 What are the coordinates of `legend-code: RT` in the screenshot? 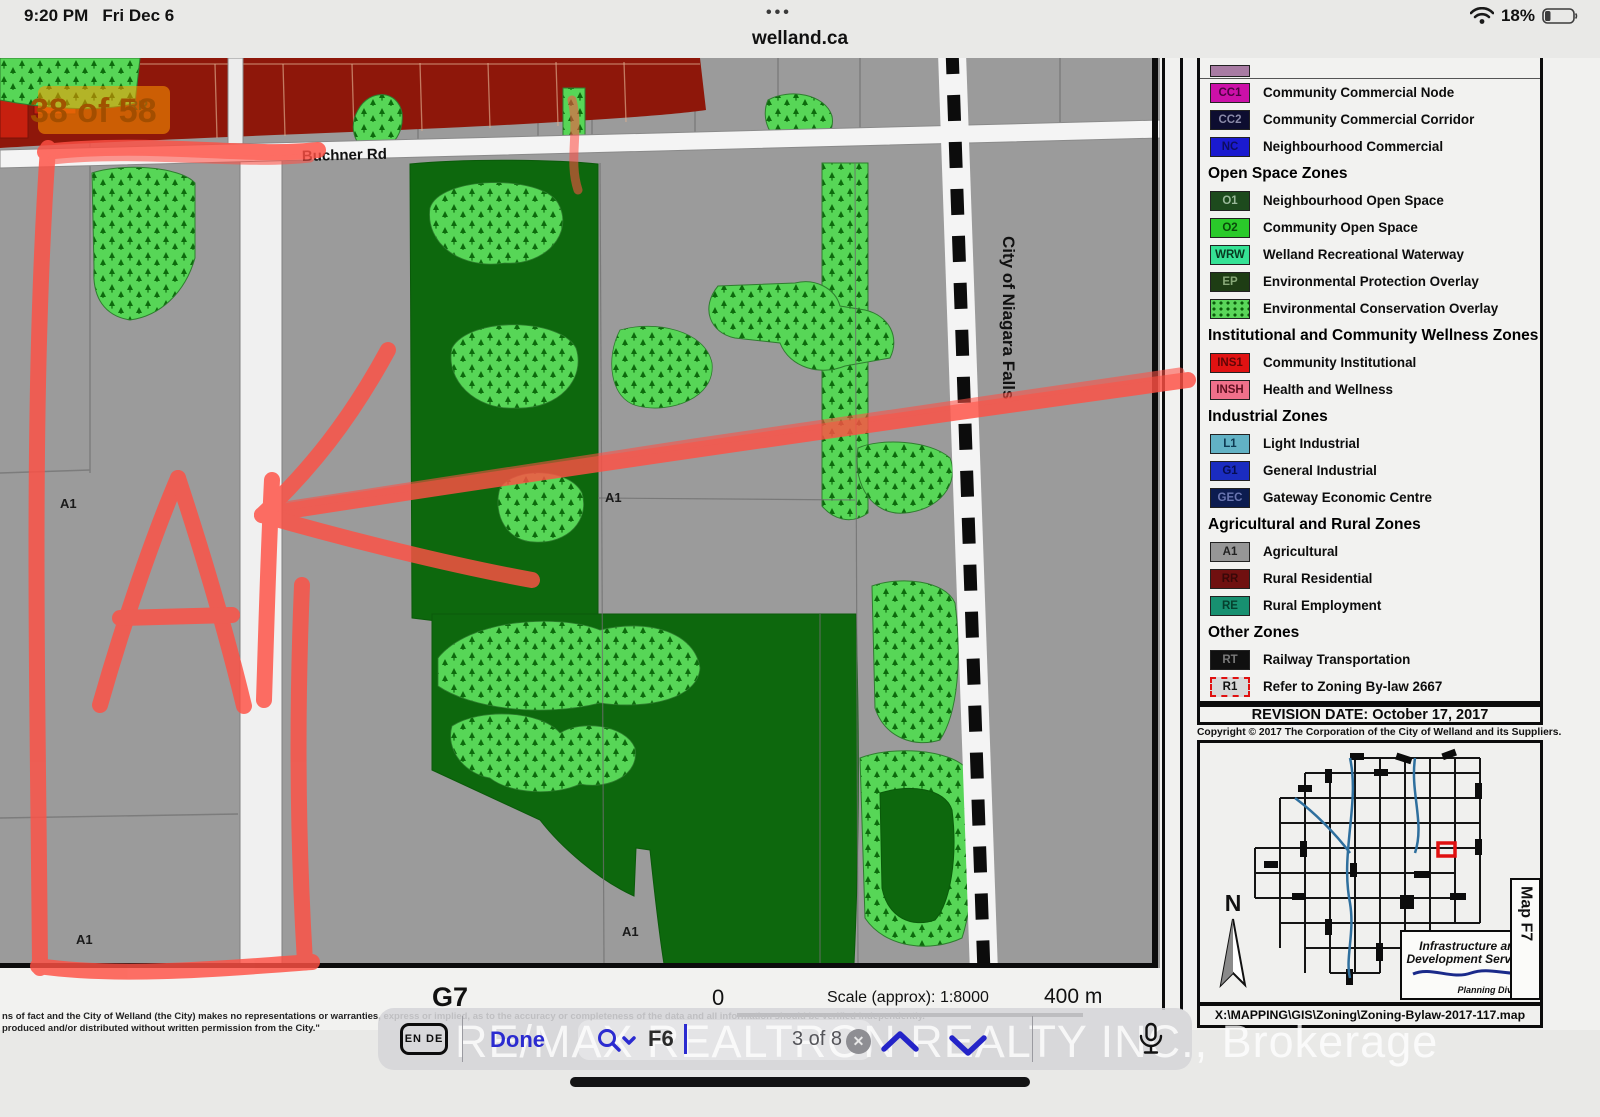 It's located at (1230, 659).